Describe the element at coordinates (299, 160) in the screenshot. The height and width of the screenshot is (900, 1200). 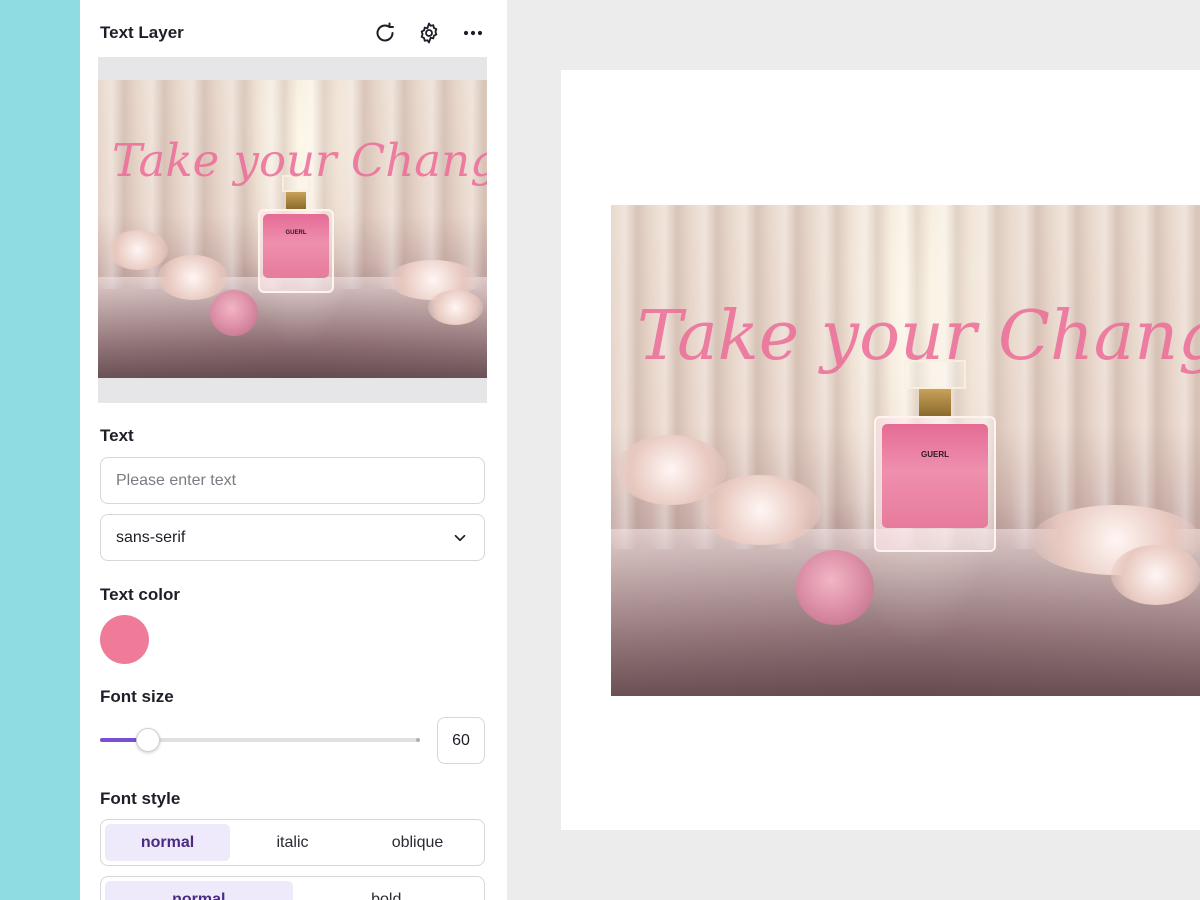
I see `preview-overlay-text: Take your Change` at that location.